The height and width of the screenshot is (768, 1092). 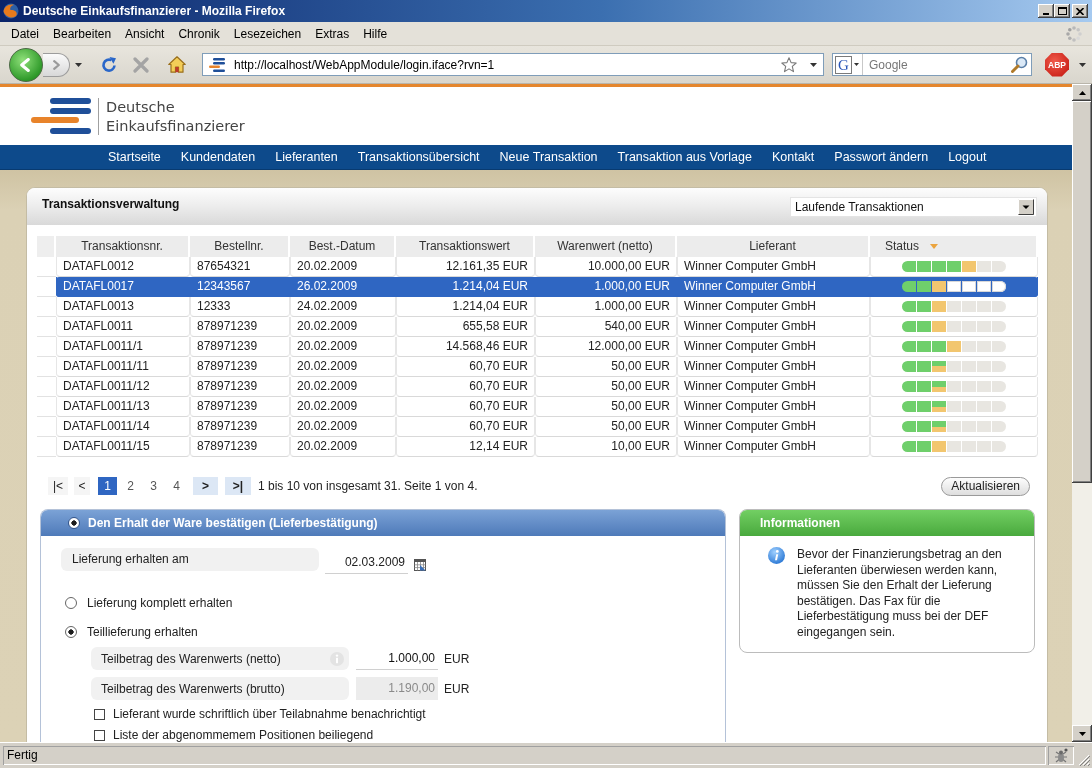 What do you see at coordinates (25, 33) in the screenshot?
I see `menu-item: Datei` at bounding box center [25, 33].